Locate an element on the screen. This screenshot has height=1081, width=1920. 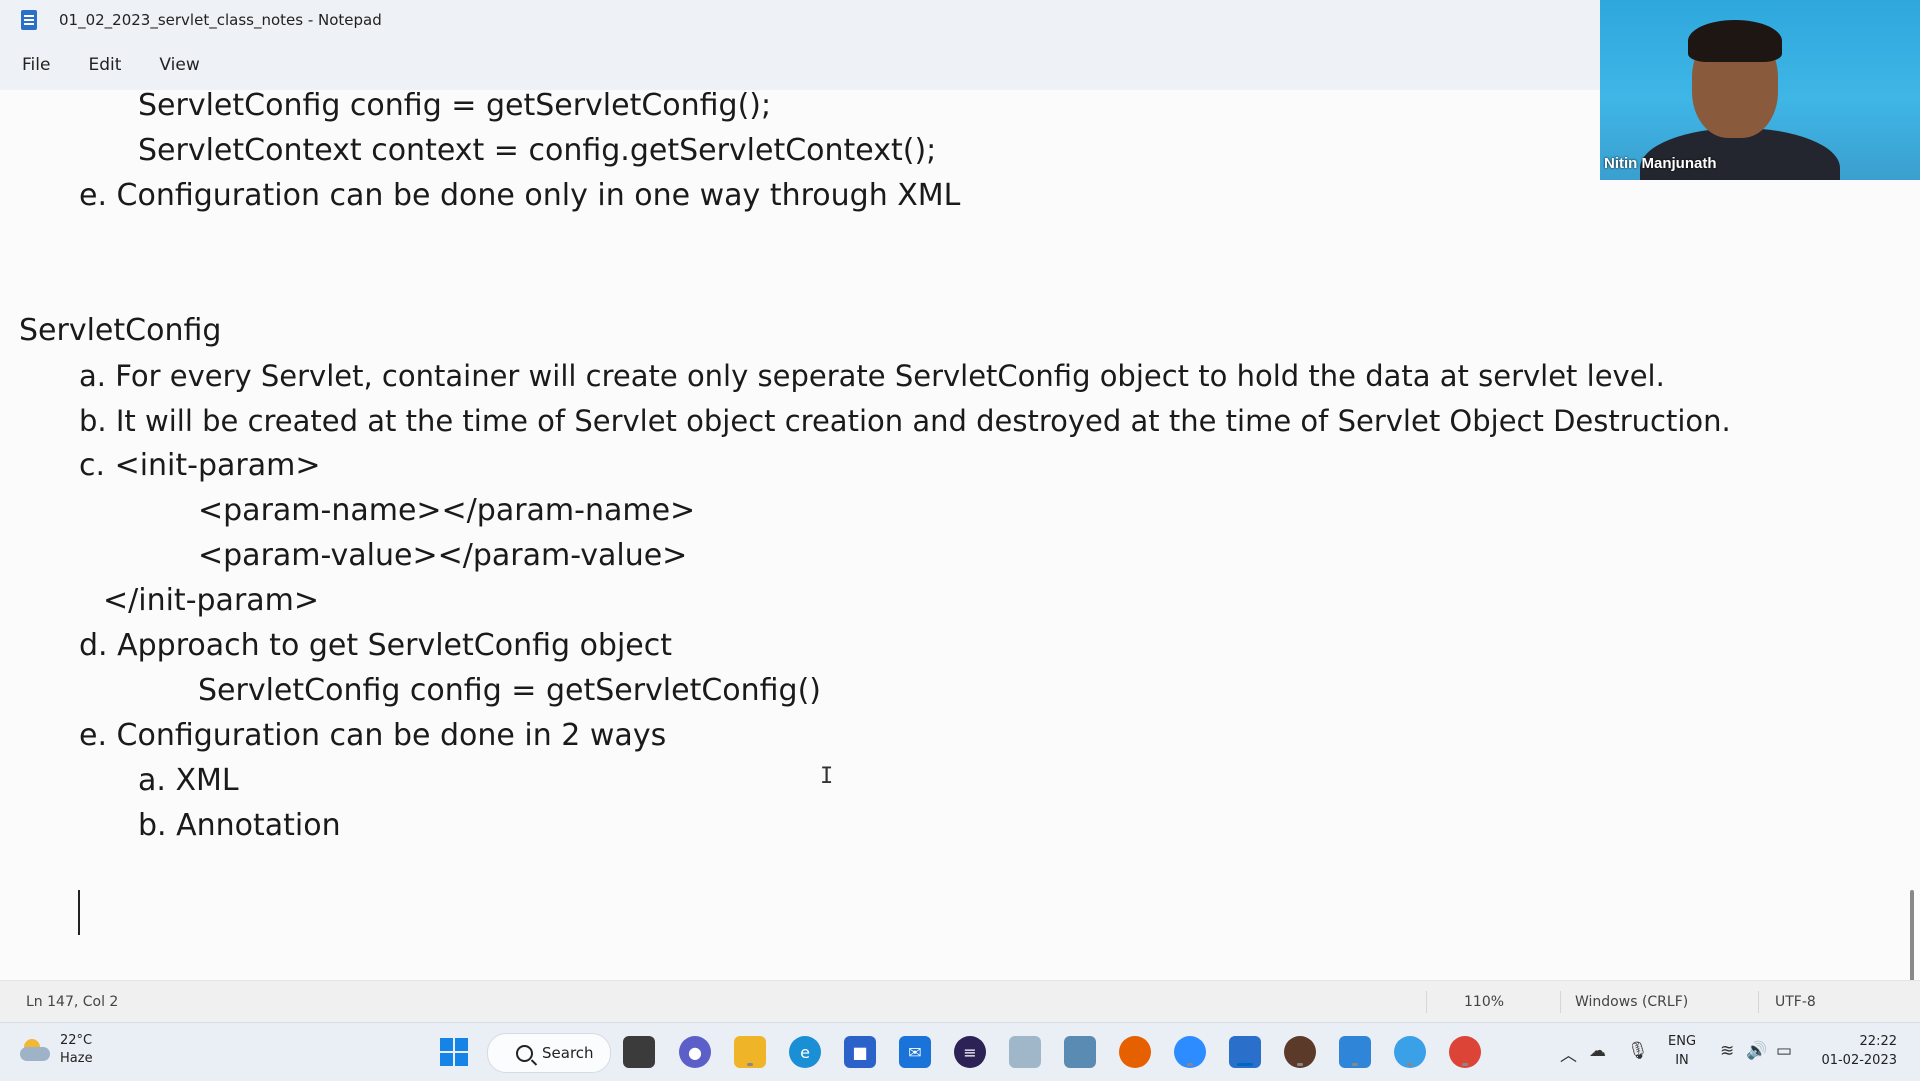
editor-line: e. Configuration can be done in 2 ways is located at coordinates (373, 735).